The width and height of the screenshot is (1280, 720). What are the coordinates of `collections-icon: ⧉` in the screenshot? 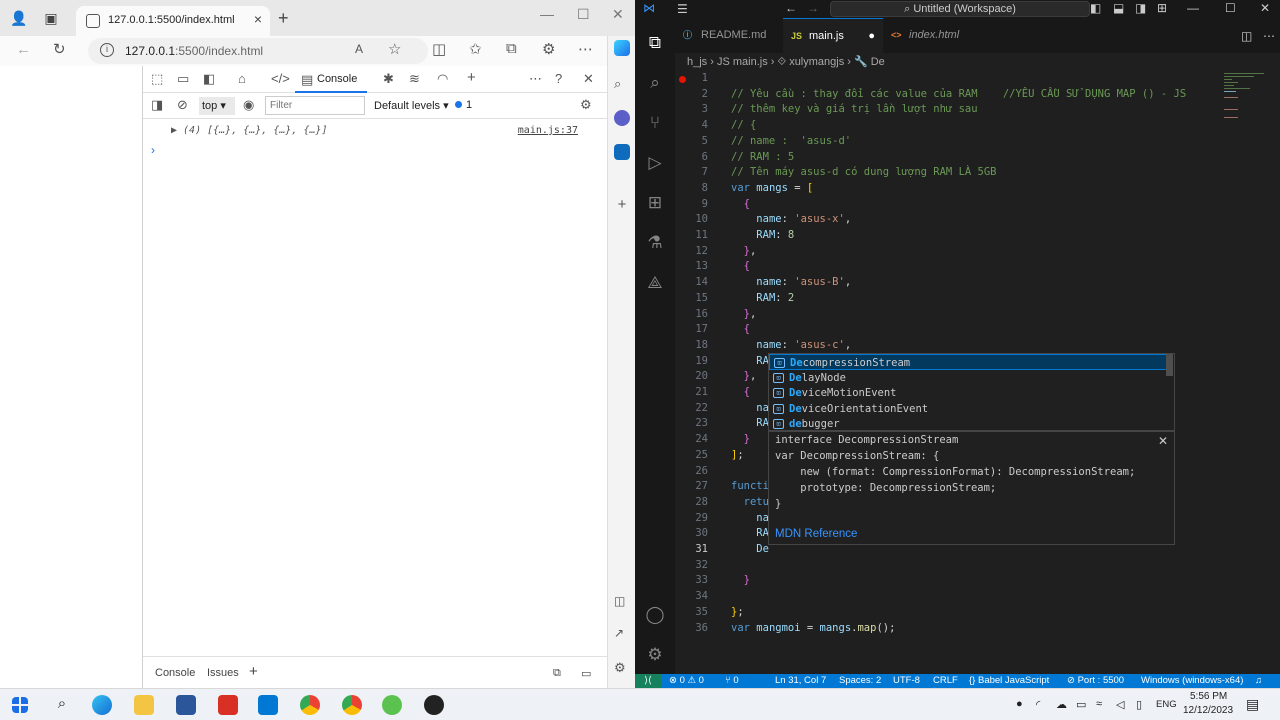 It's located at (511, 48).